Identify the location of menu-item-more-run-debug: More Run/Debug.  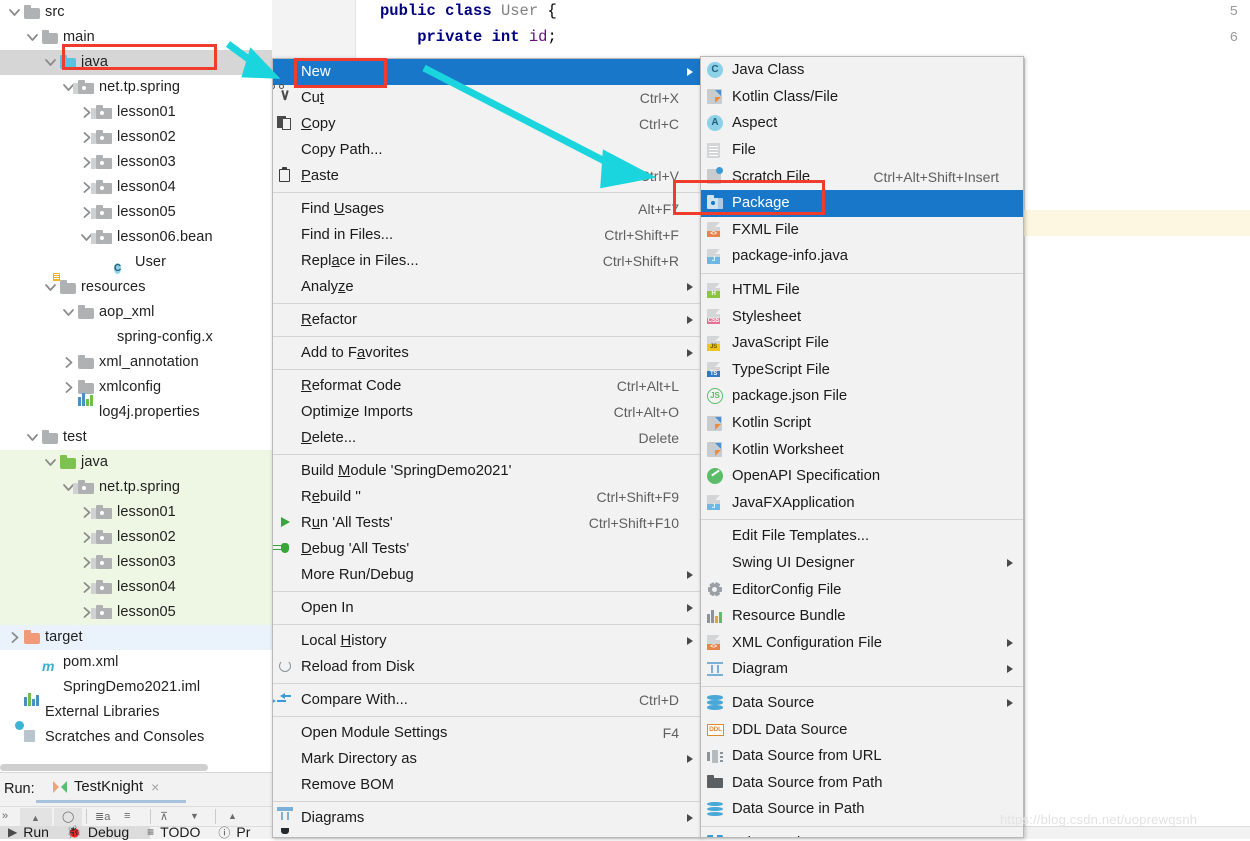
(487, 575).